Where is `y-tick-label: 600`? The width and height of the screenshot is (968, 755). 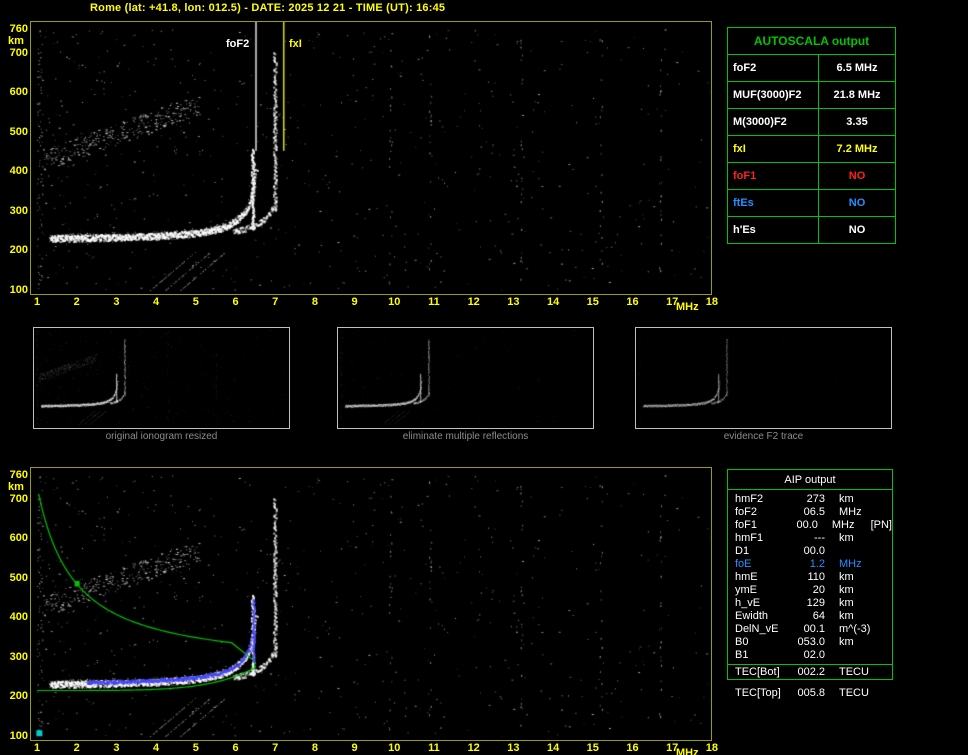 y-tick-label: 600 is located at coordinates (18, 92).